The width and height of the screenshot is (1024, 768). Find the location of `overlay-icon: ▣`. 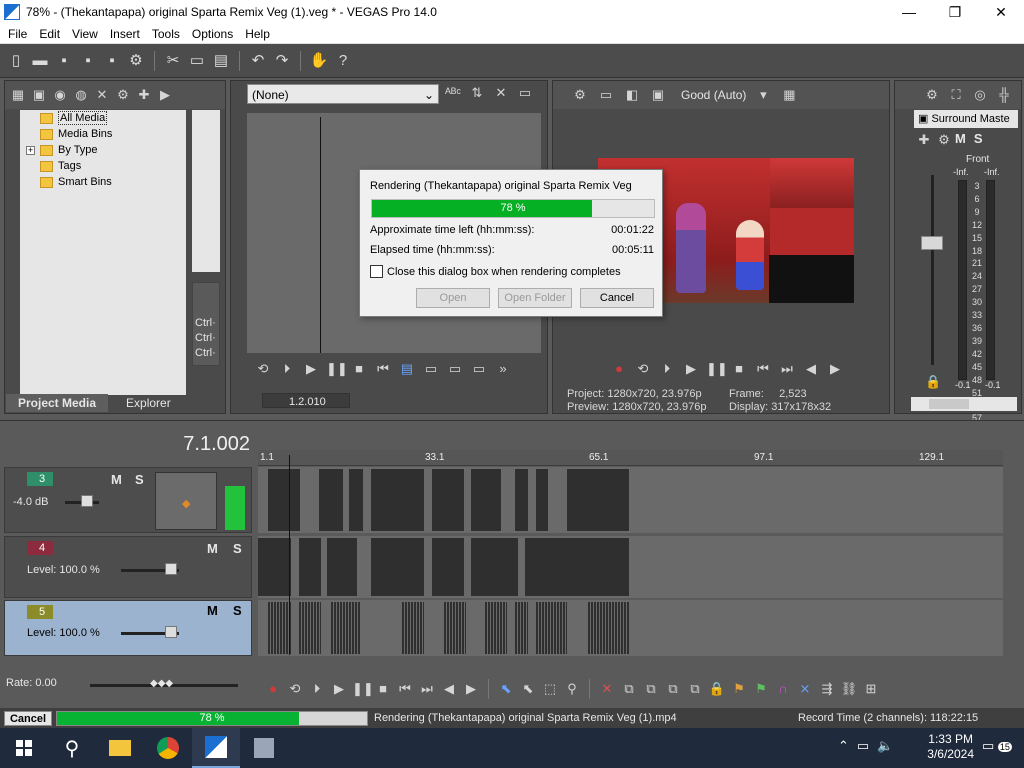

overlay-icon: ▣ is located at coordinates (658, 95).